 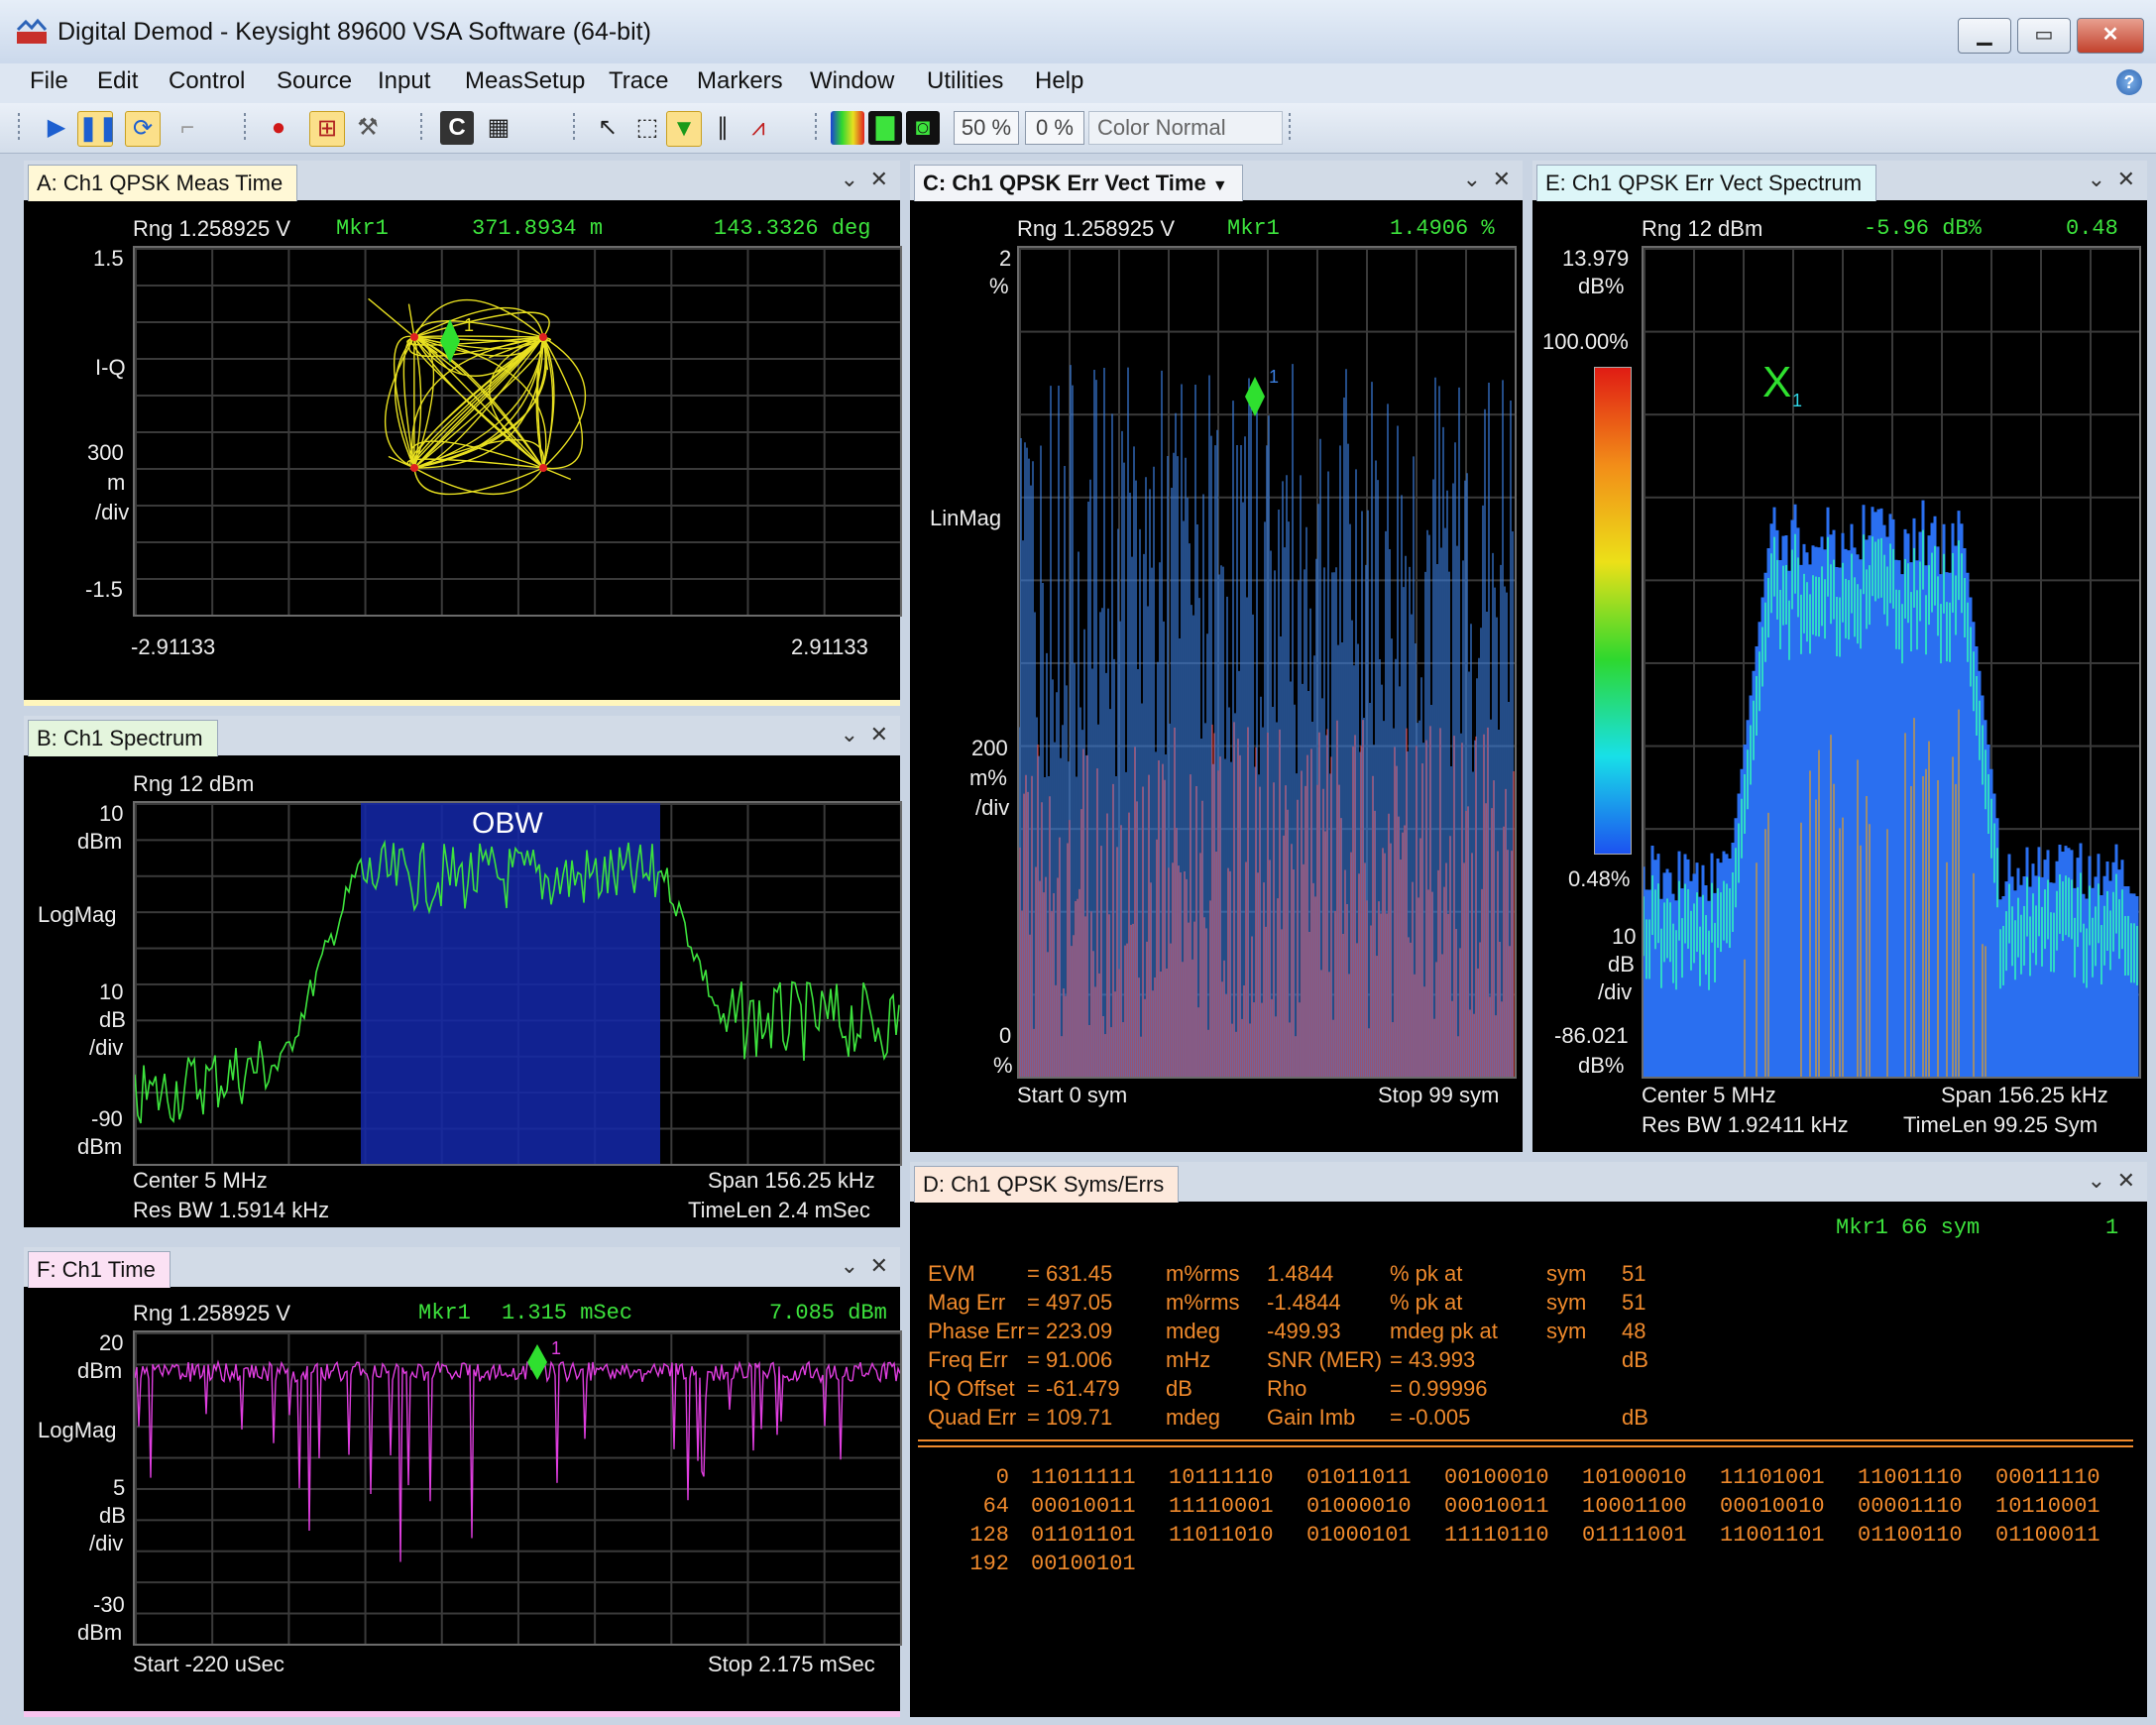 I want to click on menu-edit: Edit, so click(x=117, y=81).